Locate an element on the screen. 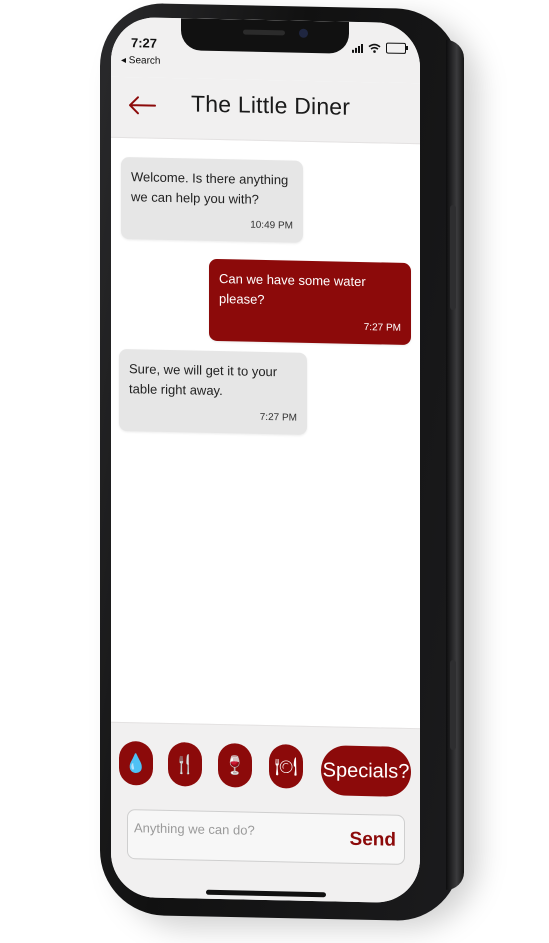  message-time: 10:49 PM is located at coordinates (271, 225).